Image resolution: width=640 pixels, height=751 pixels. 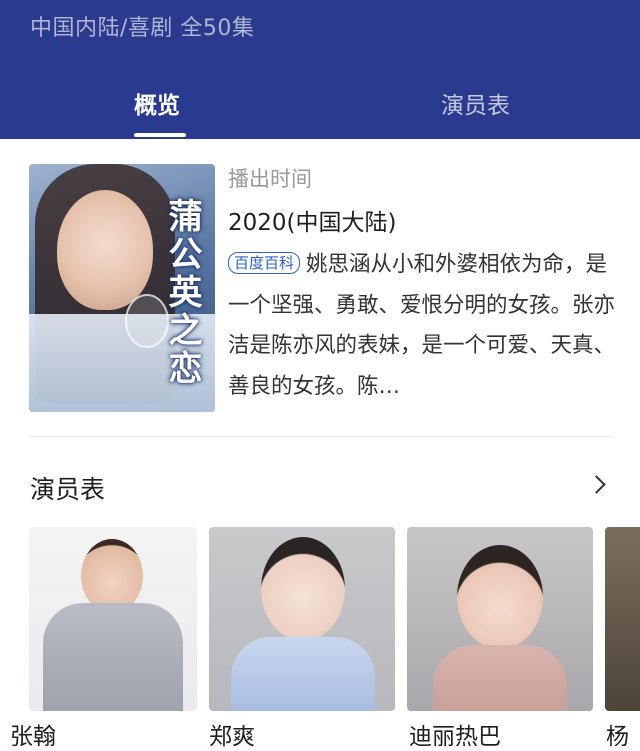 What do you see at coordinates (321, 436) in the screenshot?
I see `divider` at bounding box center [321, 436].